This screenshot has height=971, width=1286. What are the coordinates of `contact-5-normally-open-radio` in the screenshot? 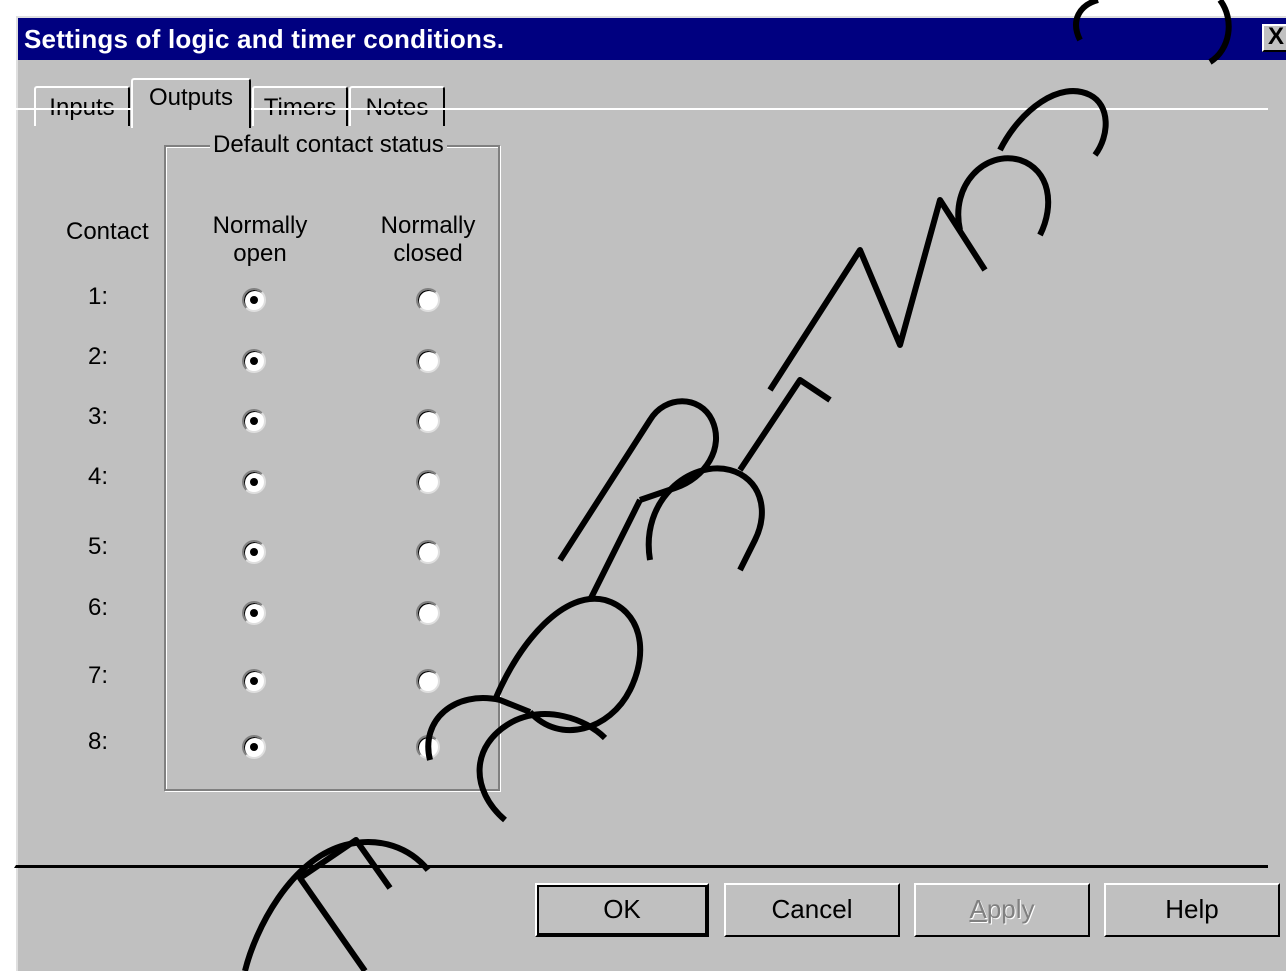 It's located at (254, 552).